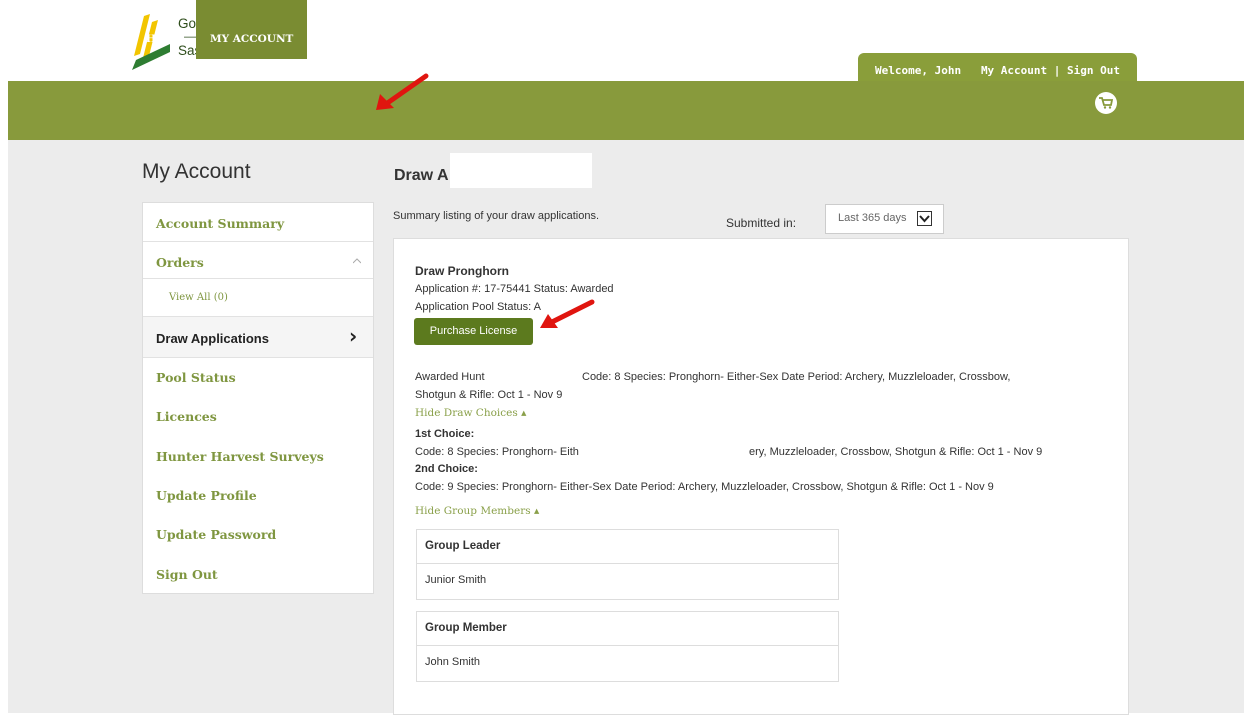  What do you see at coordinates (1014, 70) in the screenshot?
I see `my-account-link: My Account` at bounding box center [1014, 70].